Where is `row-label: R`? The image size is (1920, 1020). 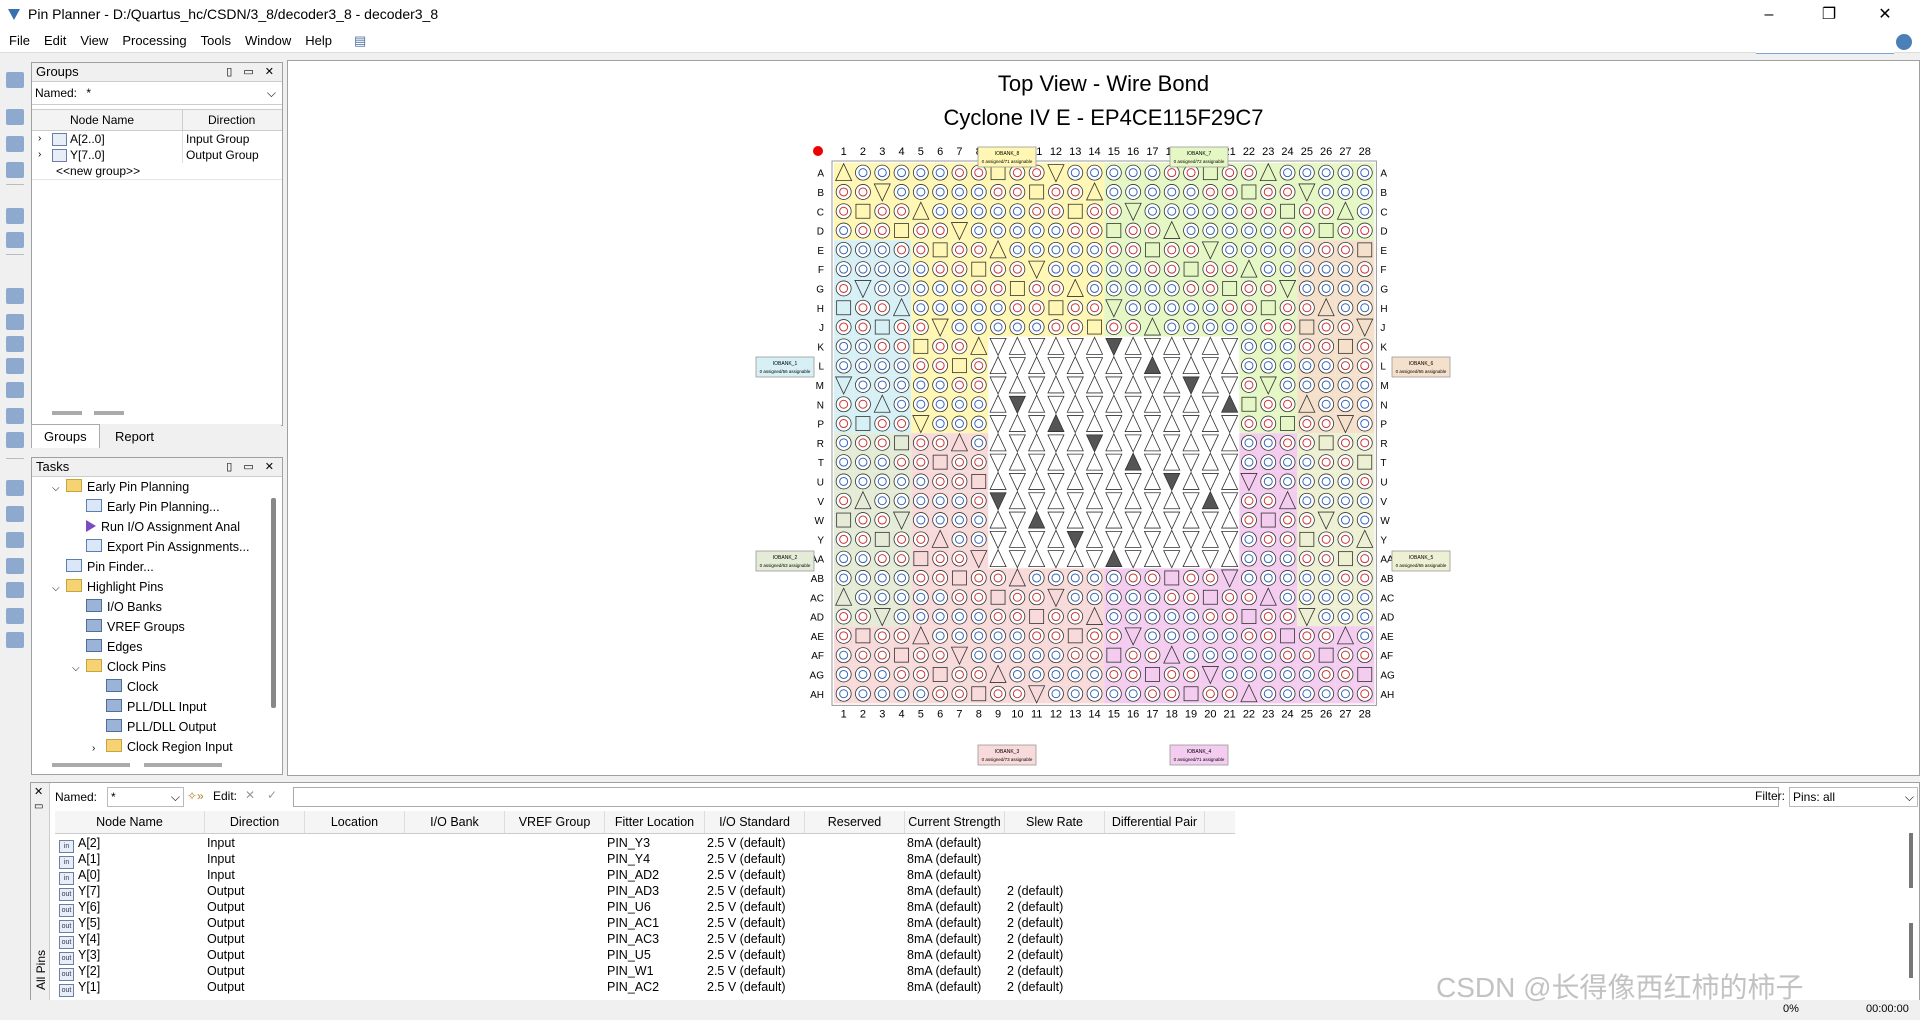
row-label: R is located at coordinates (820, 444).